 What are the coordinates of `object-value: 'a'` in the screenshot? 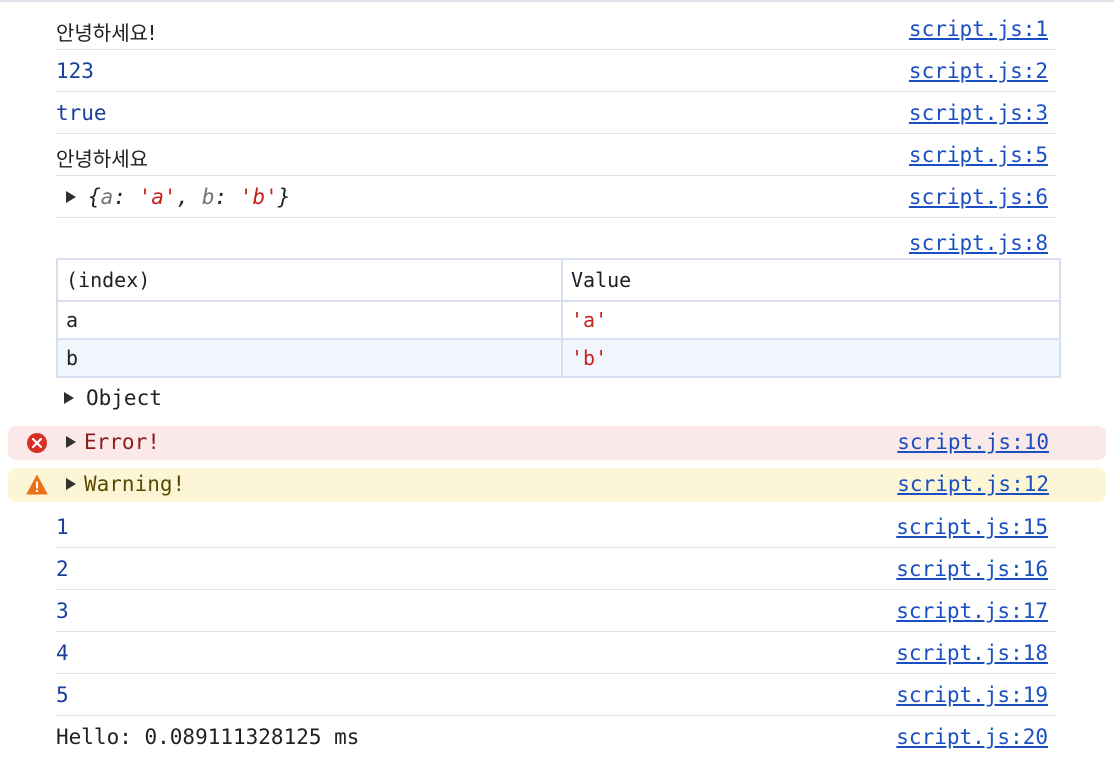 It's located at (157, 197).